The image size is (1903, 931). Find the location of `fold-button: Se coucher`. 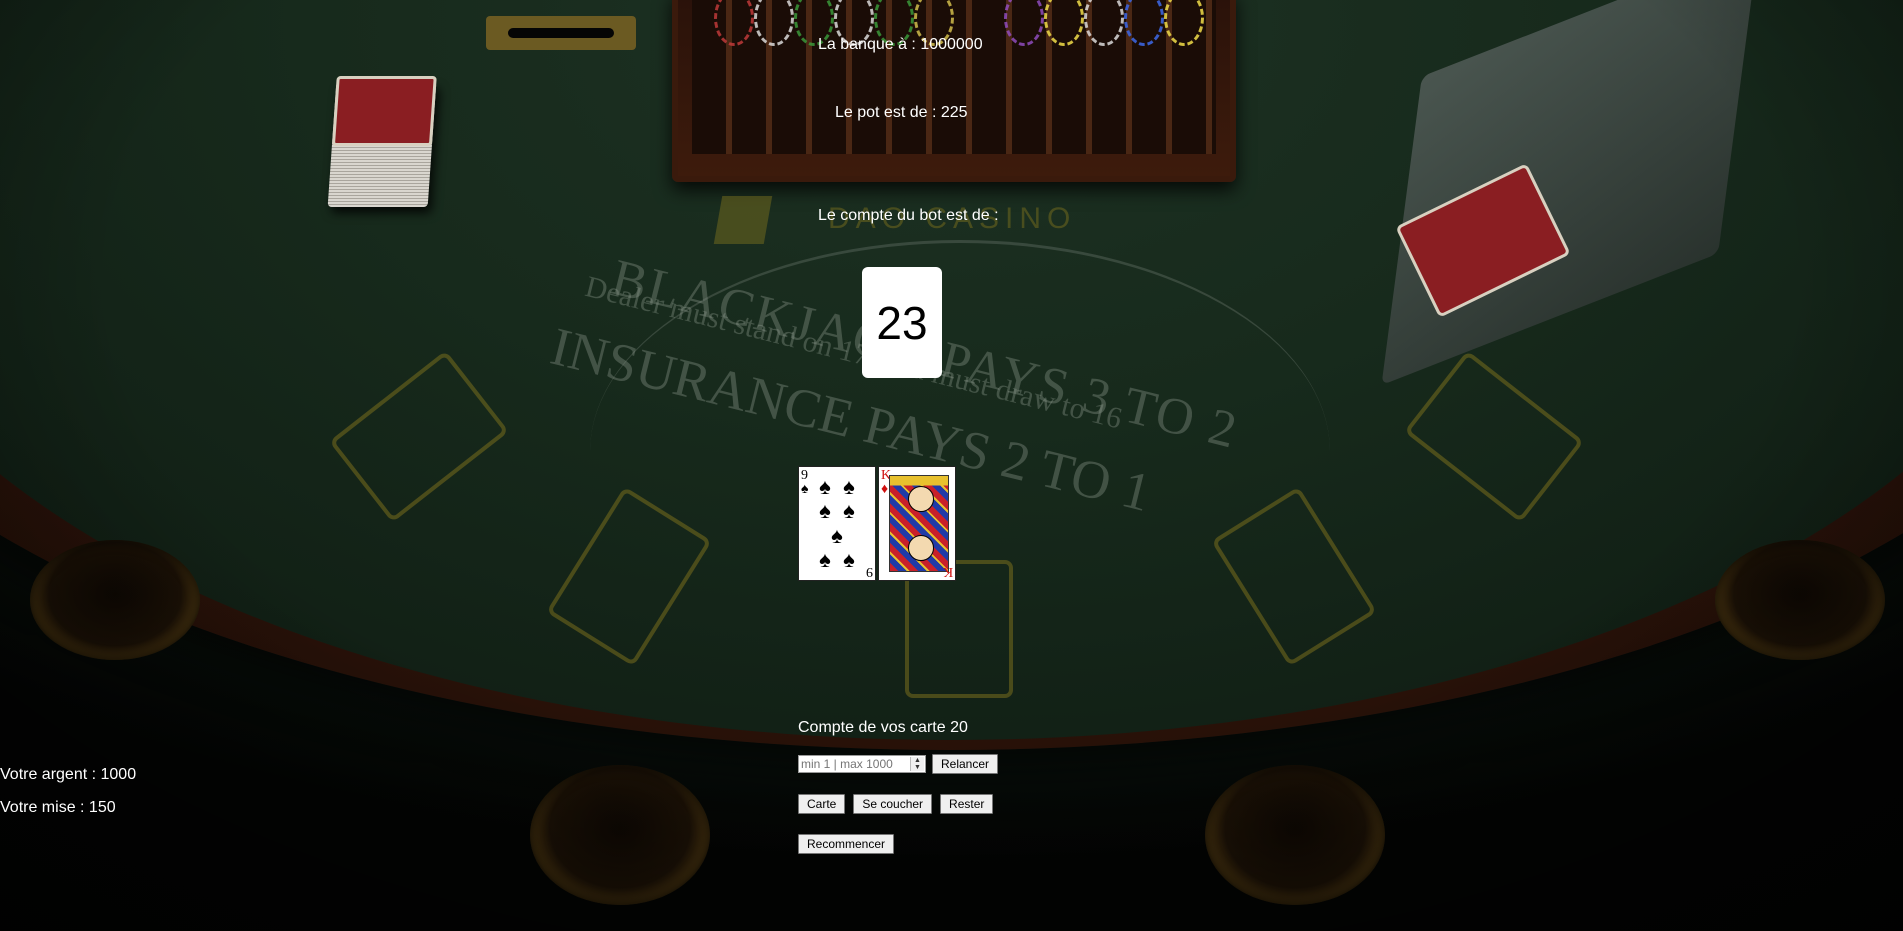

fold-button: Se coucher is located at coordinates (893, 804).